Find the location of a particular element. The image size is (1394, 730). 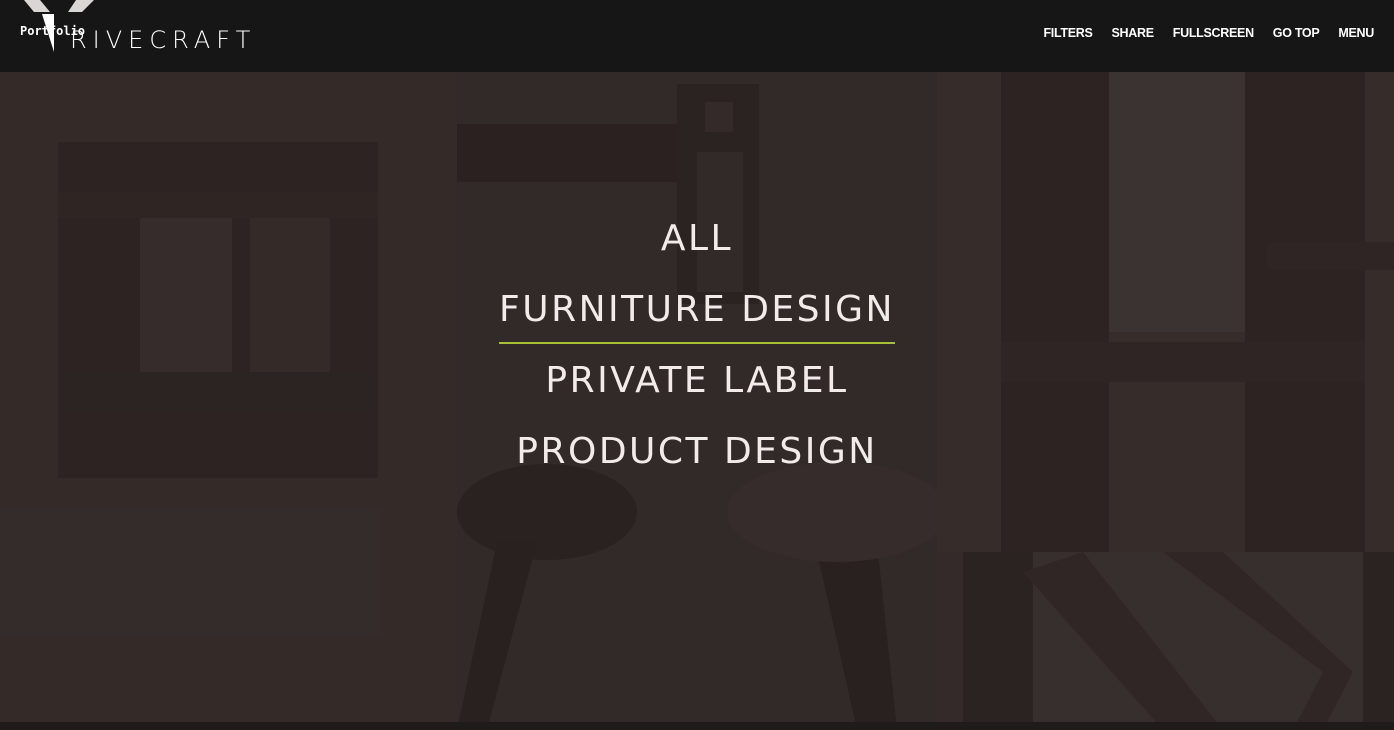

filter-private-label: PRIVATE LABEL is located at coordinates (697, 380).